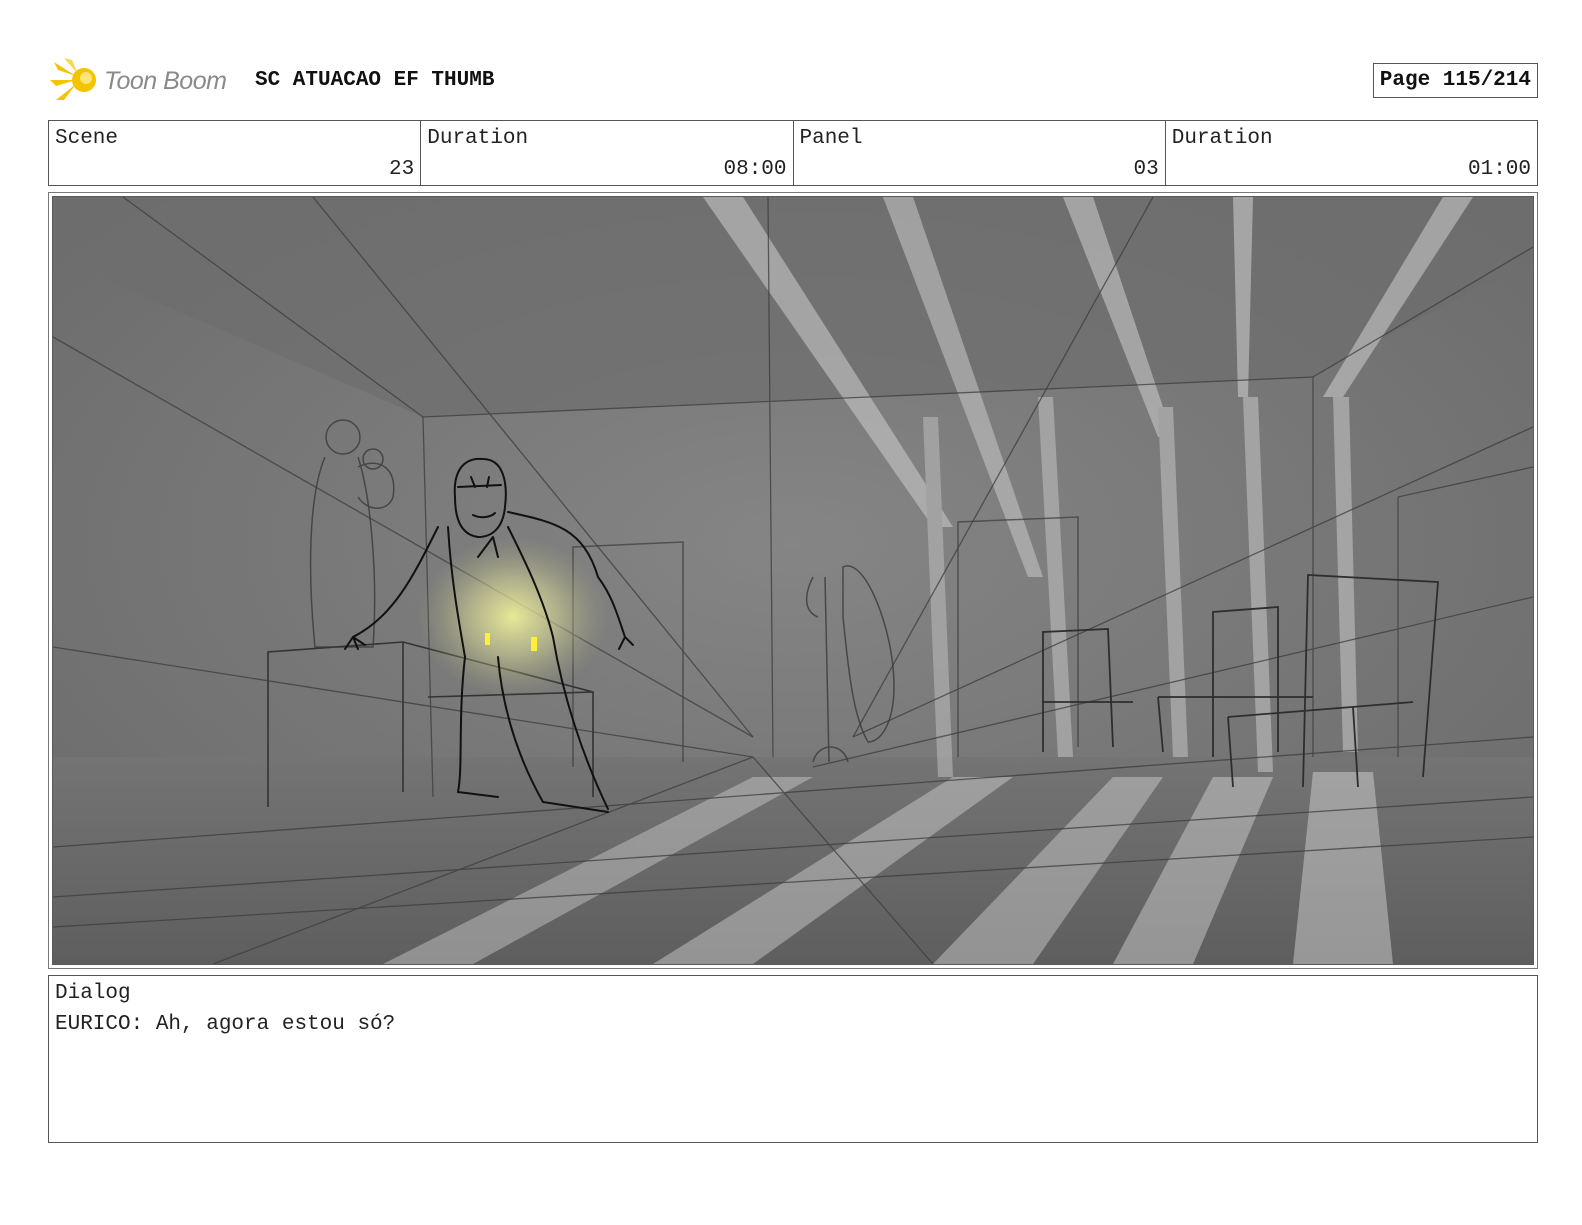 This screenshot has width=1582, height=1225. I want to click on logo-wordmark: Toon Boom, so click(165, 80).